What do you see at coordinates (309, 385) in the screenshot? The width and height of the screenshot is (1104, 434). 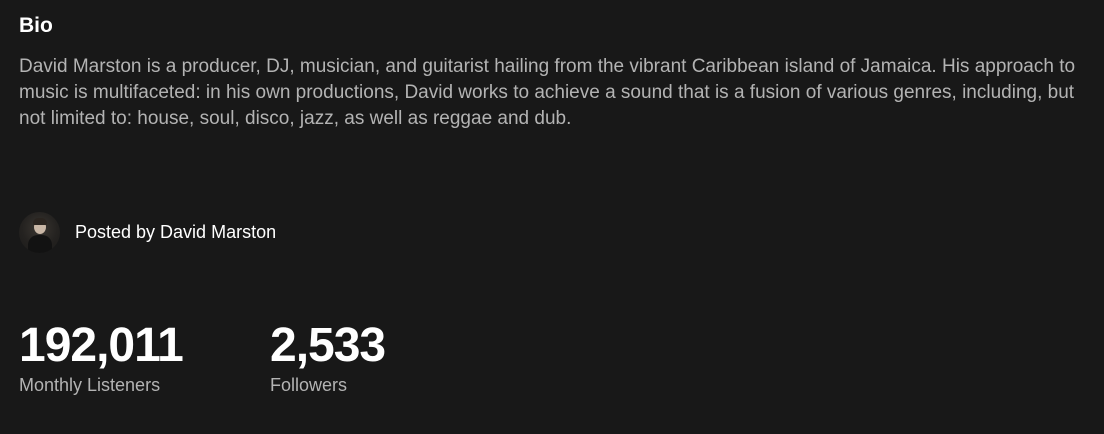 I see `followers-label: Followers` at bounding box center [309, 385].